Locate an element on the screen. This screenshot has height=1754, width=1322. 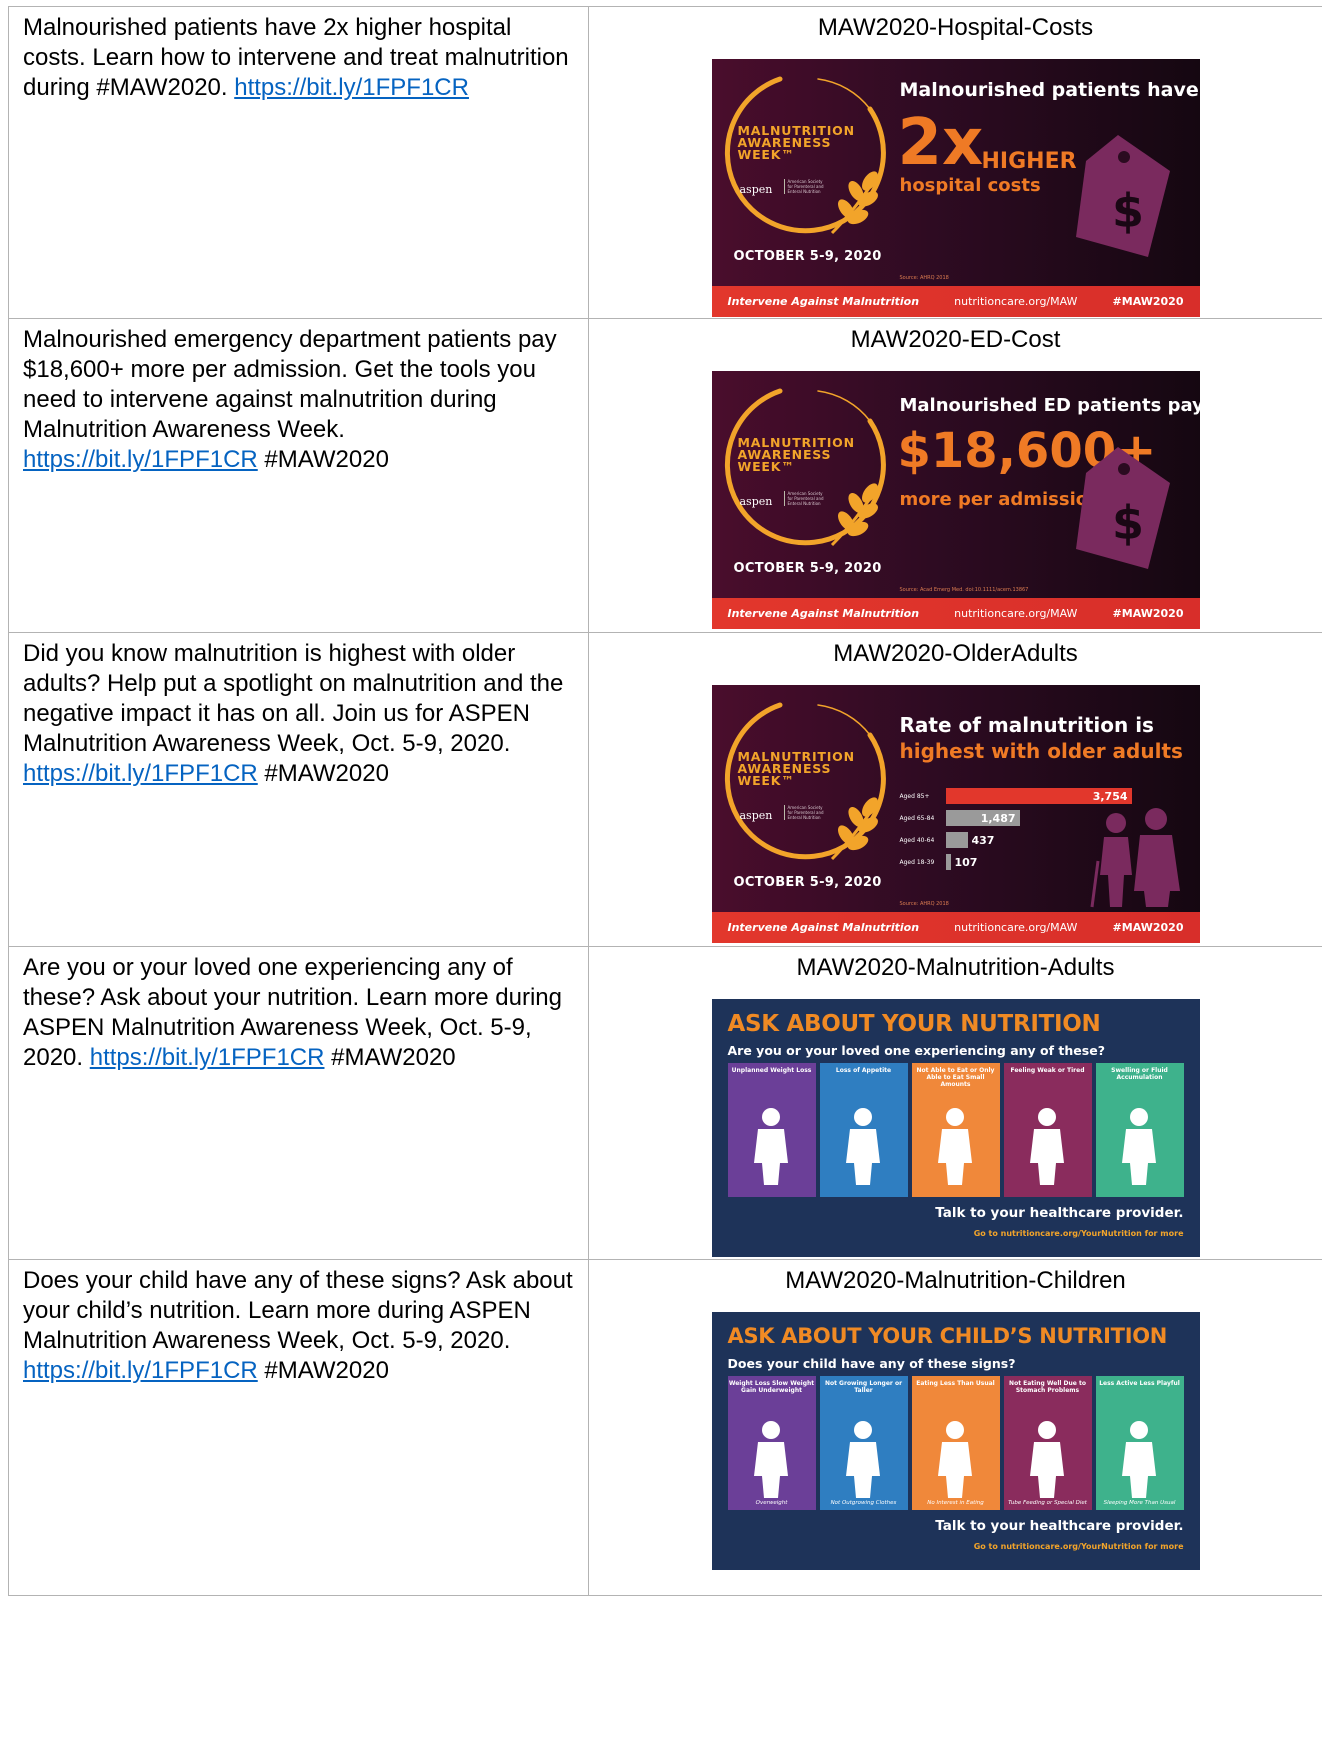
bar-value-label: 437 is located at coordinates (983, 840).